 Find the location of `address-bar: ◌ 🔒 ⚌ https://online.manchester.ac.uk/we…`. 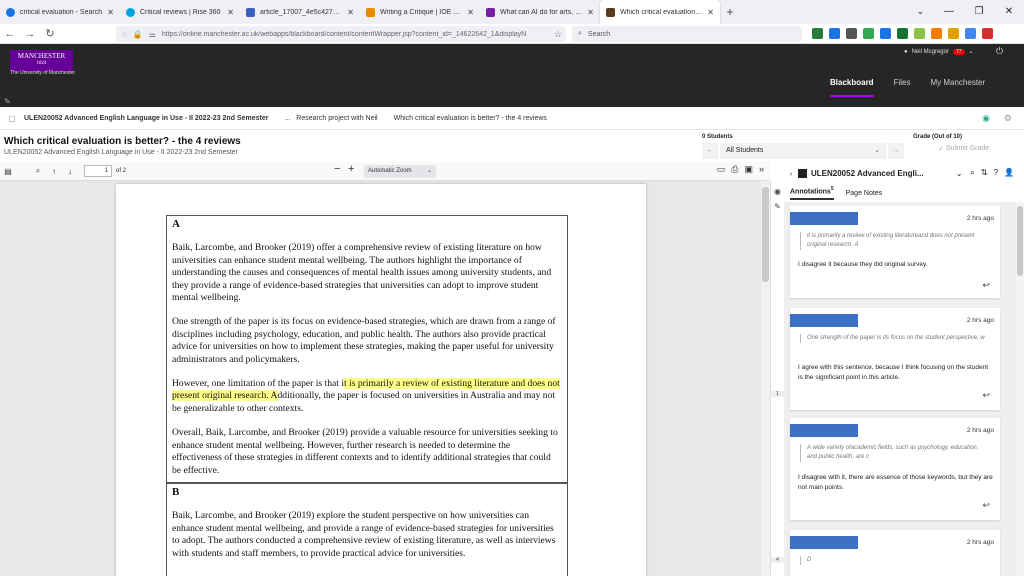

address-bar: ◌ 🔒 ⚌ https://online.manchester.ac.uk/we… is located at coordinates (341, 34).